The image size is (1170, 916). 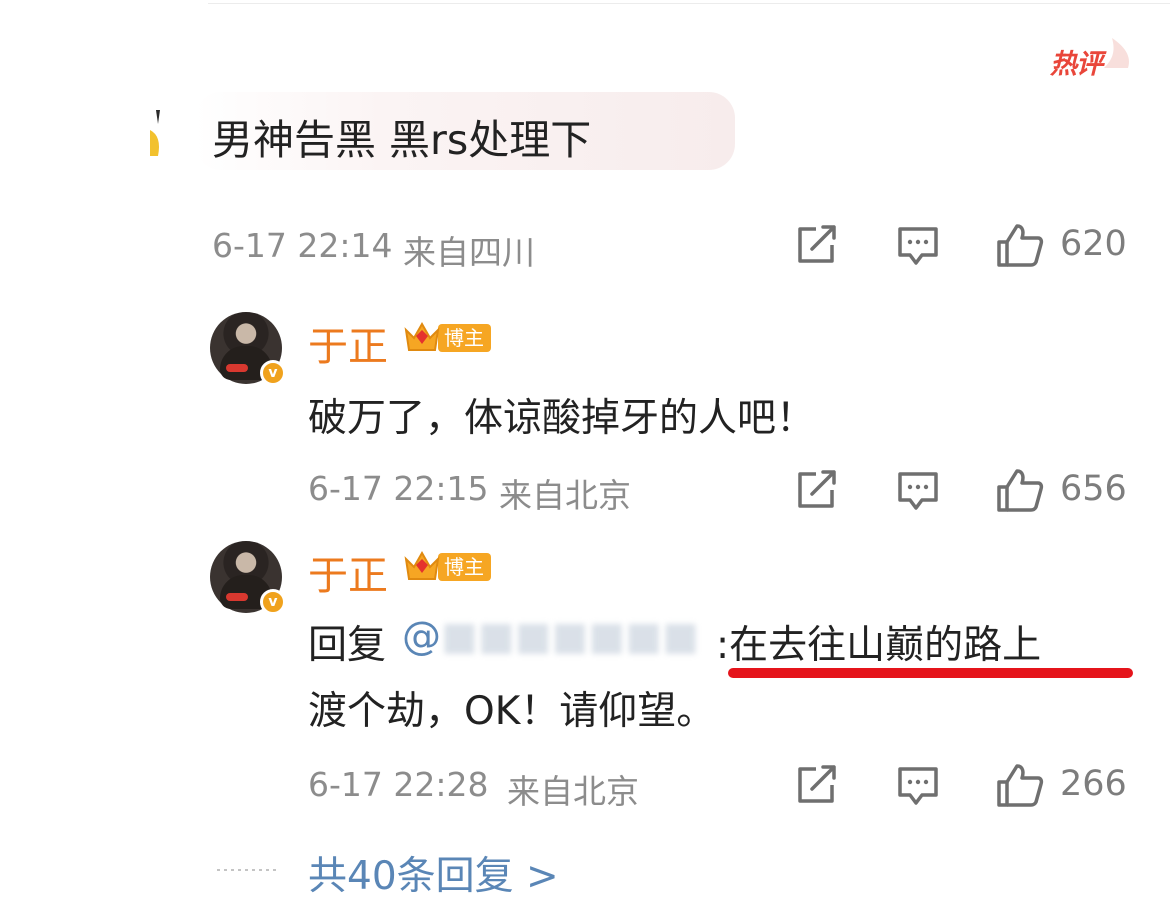 I want to click on red-underline-annotation, so click(x=930, y=673).